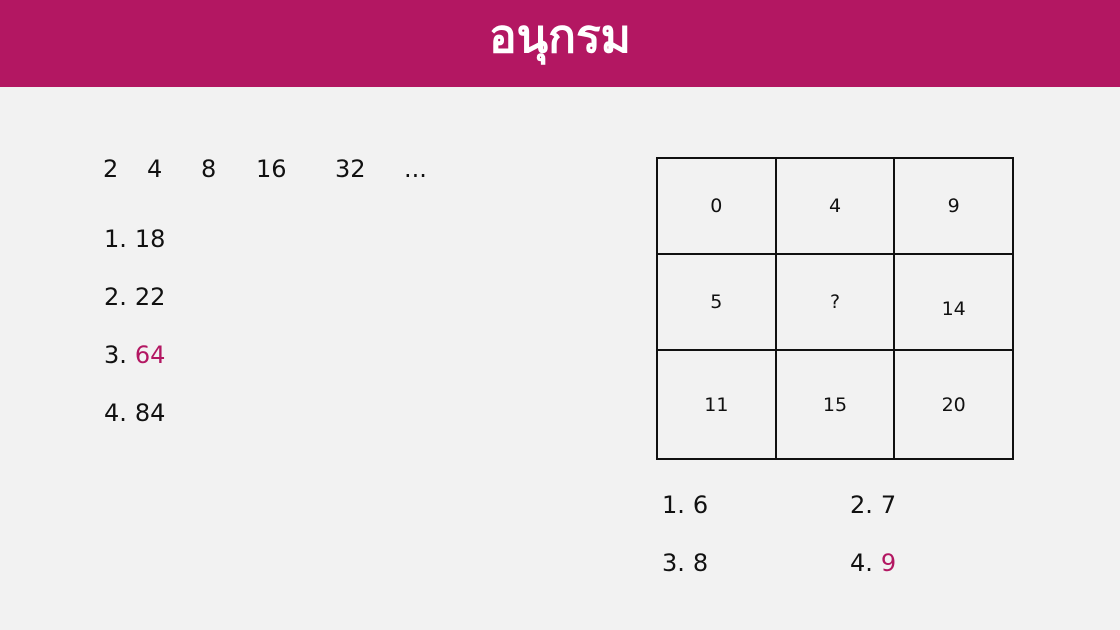 The image size is (1120, 630). Describe the element at coordinates (835, 302) in the screenshot. I see `grid-cell-missing: ?` at that location.